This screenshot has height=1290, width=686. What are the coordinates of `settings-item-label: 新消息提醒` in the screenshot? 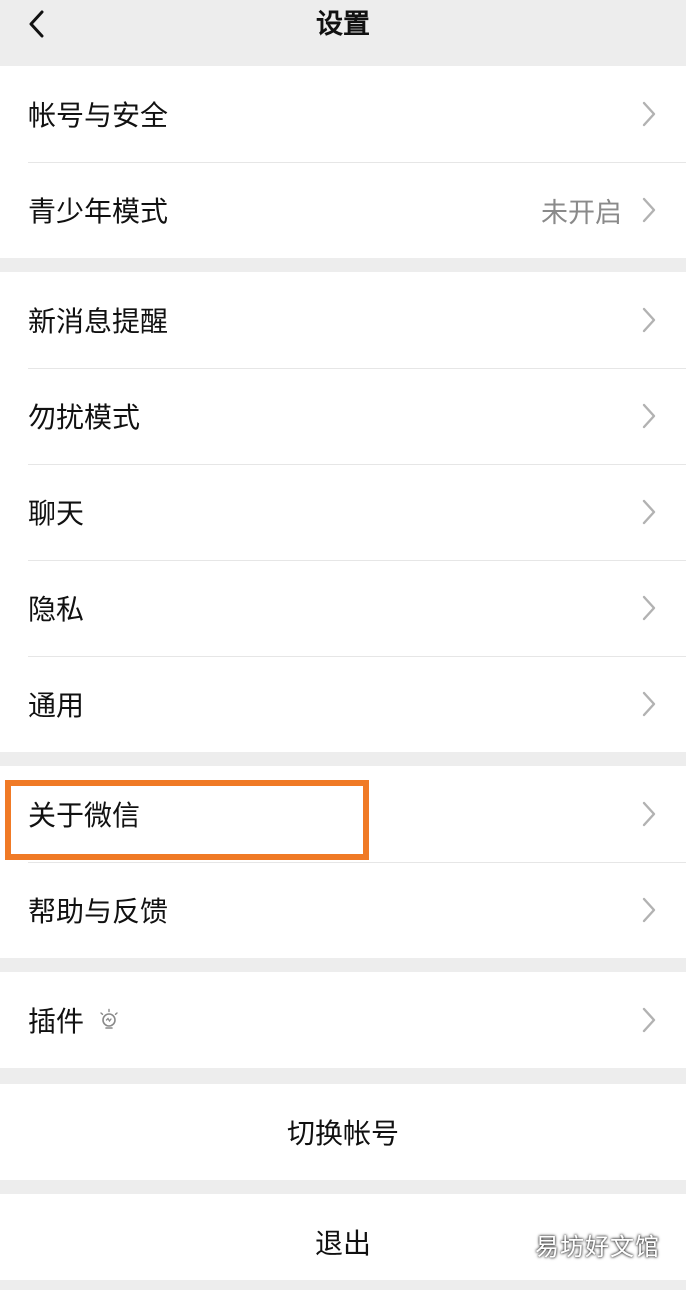 It's located at (98, 321).